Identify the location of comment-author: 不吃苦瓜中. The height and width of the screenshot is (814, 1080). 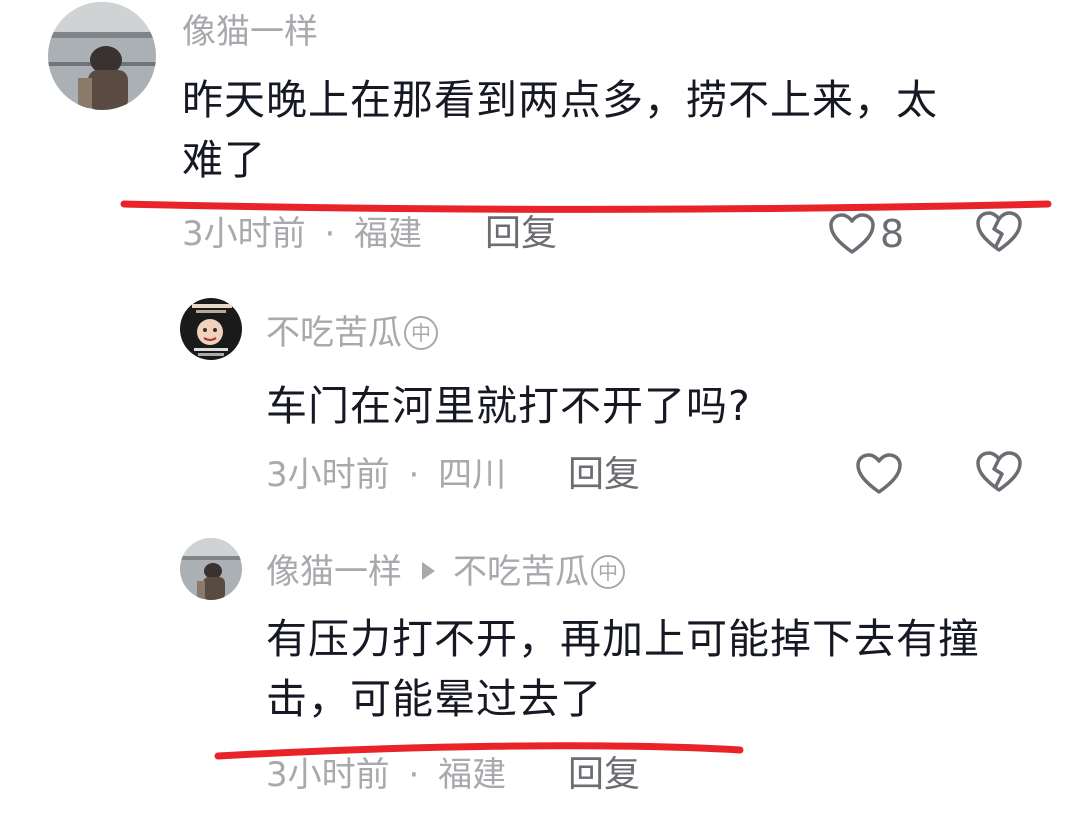
(352, 333).